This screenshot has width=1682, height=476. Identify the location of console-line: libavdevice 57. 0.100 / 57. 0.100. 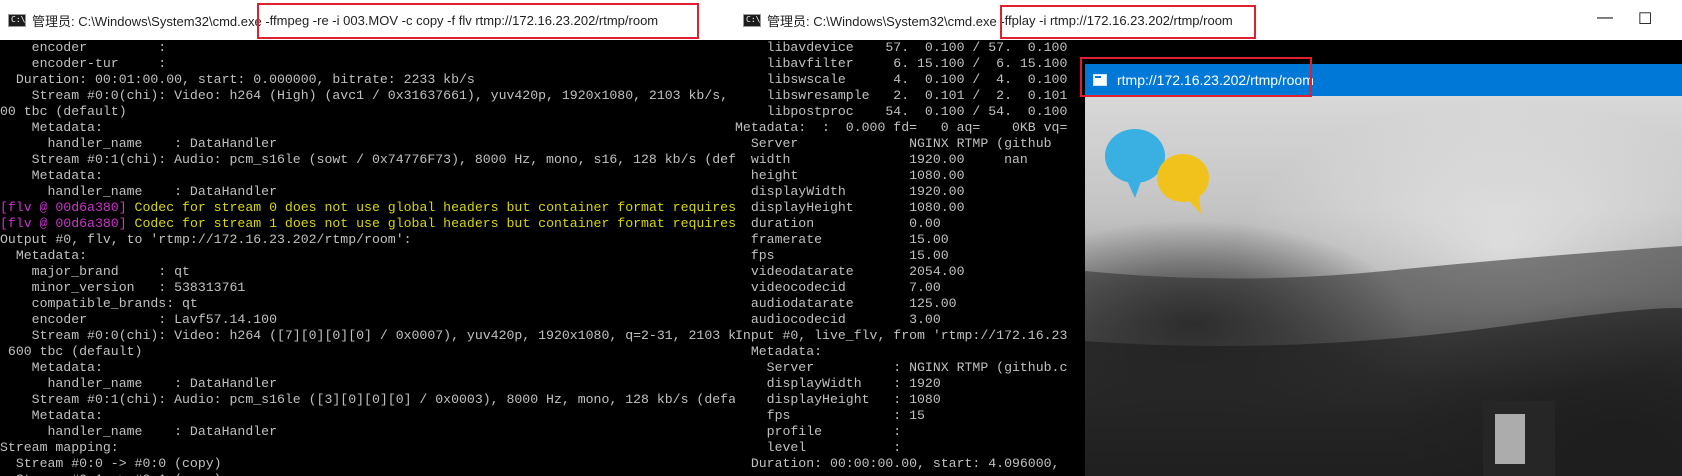
(901, 47).